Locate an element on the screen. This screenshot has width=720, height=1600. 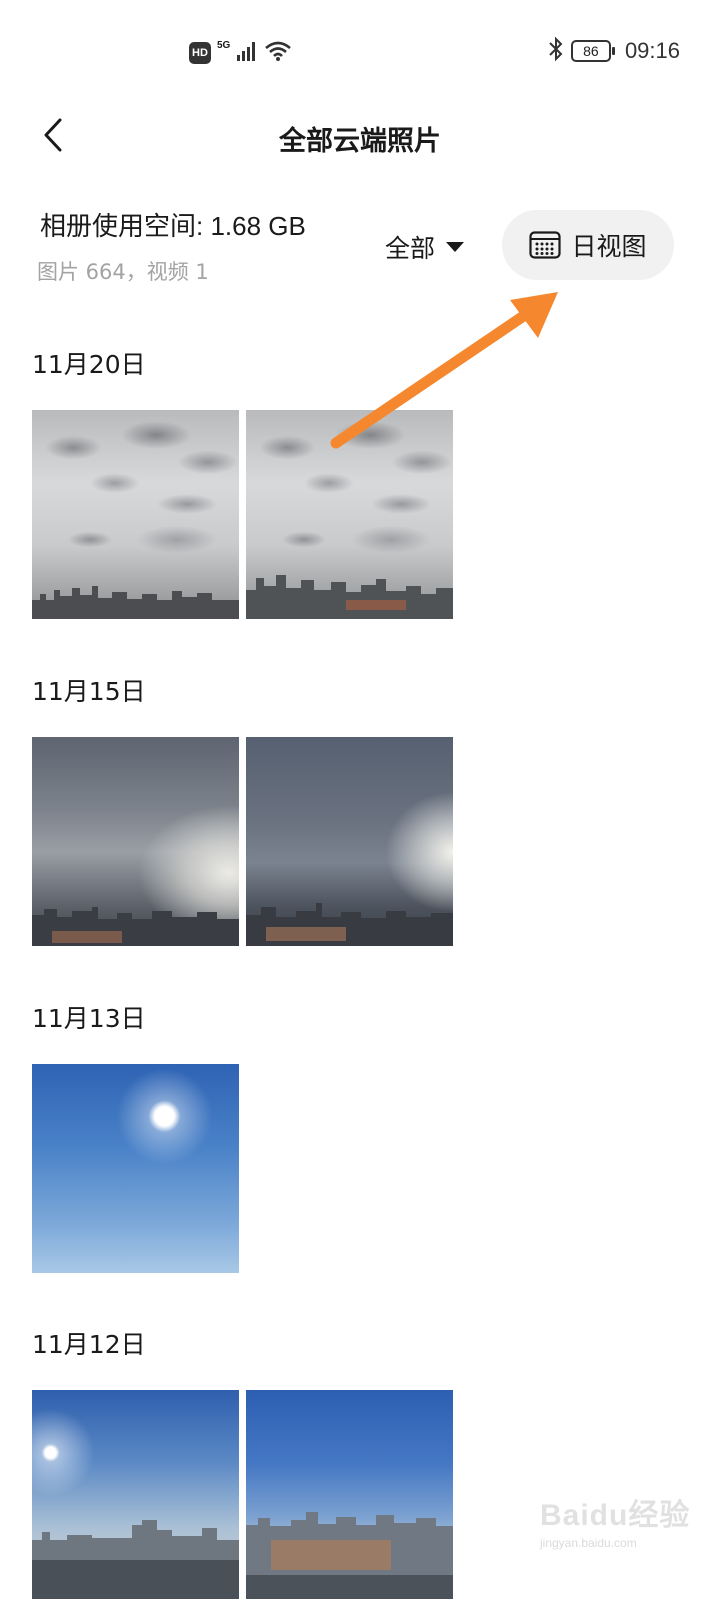
hd-icon: HD is located at coordinates (200, 53).